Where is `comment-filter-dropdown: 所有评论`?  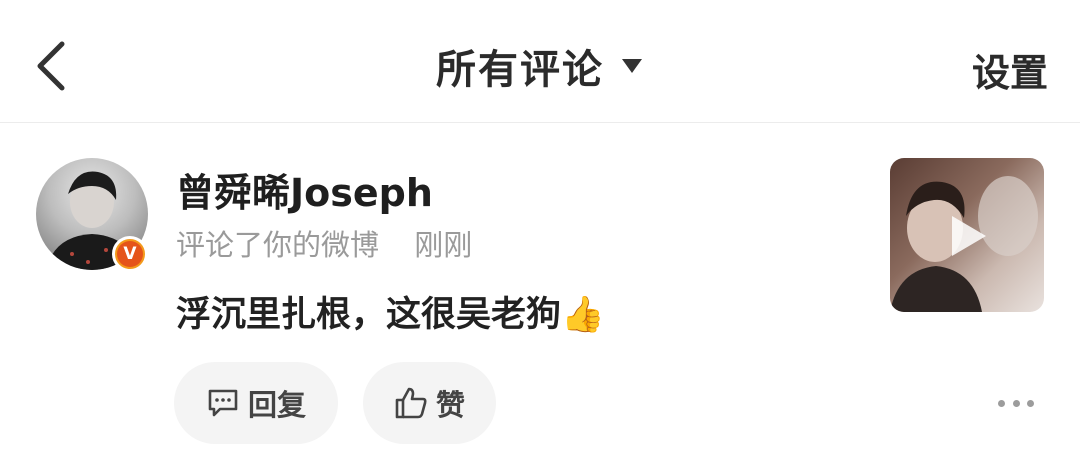
comment-filter-dropdown: 所有评论 is located at coordinates (540, 66).